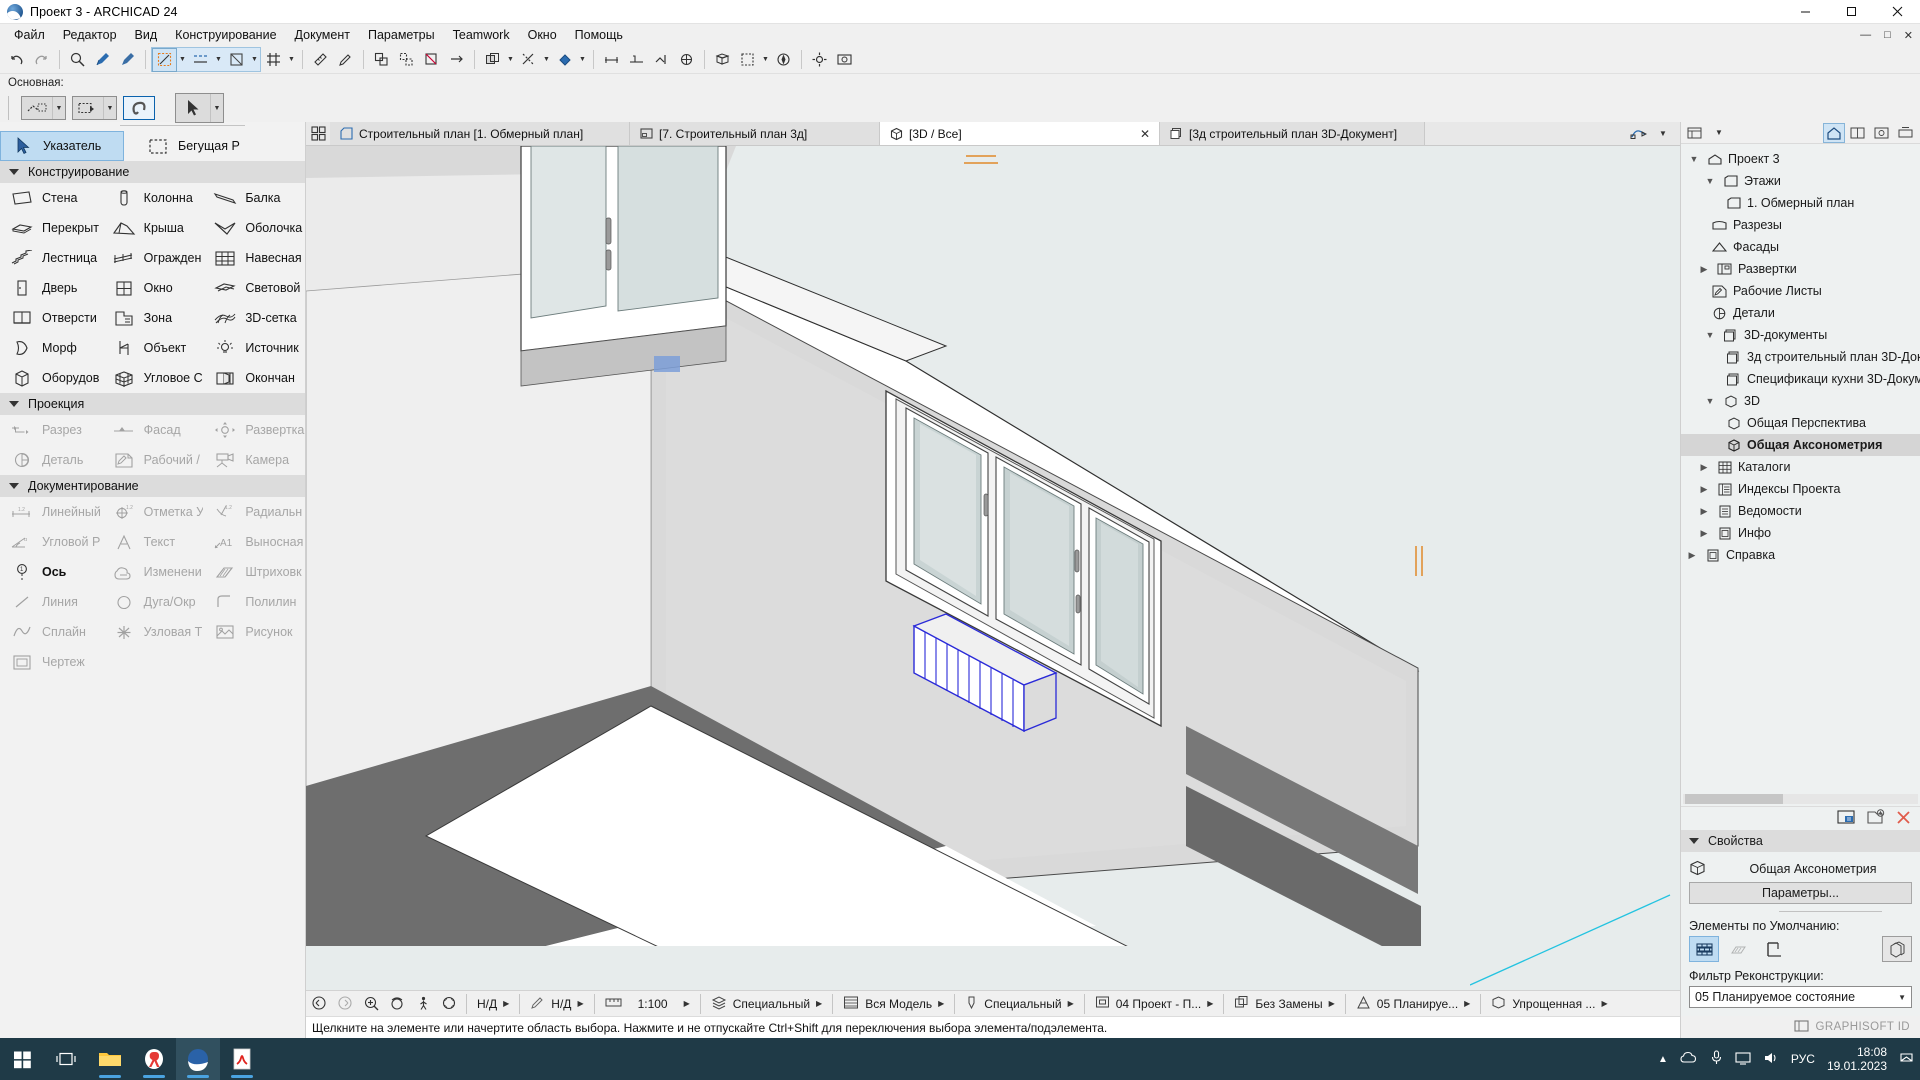 Image resolution: width=1920 pixels, height=1080 pixels. I want to click on quick-selection-toggle, so click(139, 108).